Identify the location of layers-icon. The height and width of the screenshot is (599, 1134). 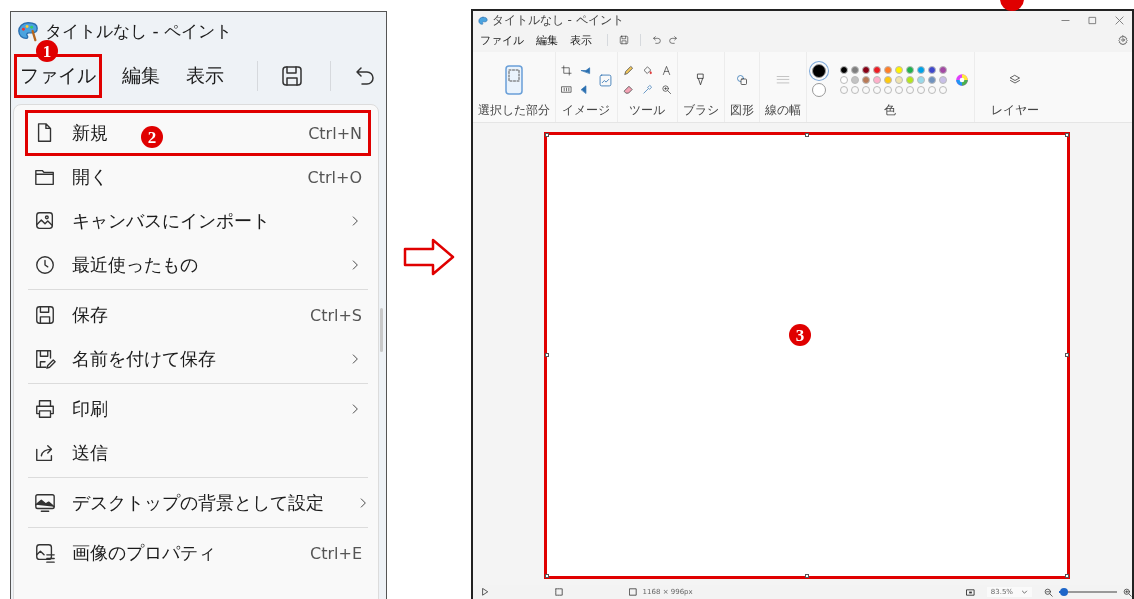
(1014, 80).